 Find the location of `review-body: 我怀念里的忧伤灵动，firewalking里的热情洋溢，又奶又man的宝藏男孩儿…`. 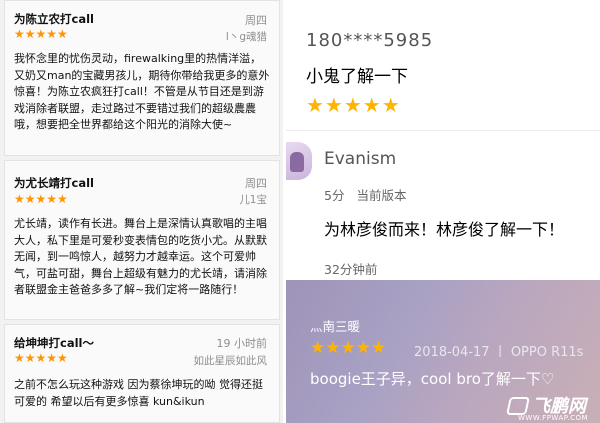

review-body: 我怀念里的忧伤灵动，firewalking里的热情洋溢，又奶又man的宝藏男孩儿… is located at coordinates (142, 91).